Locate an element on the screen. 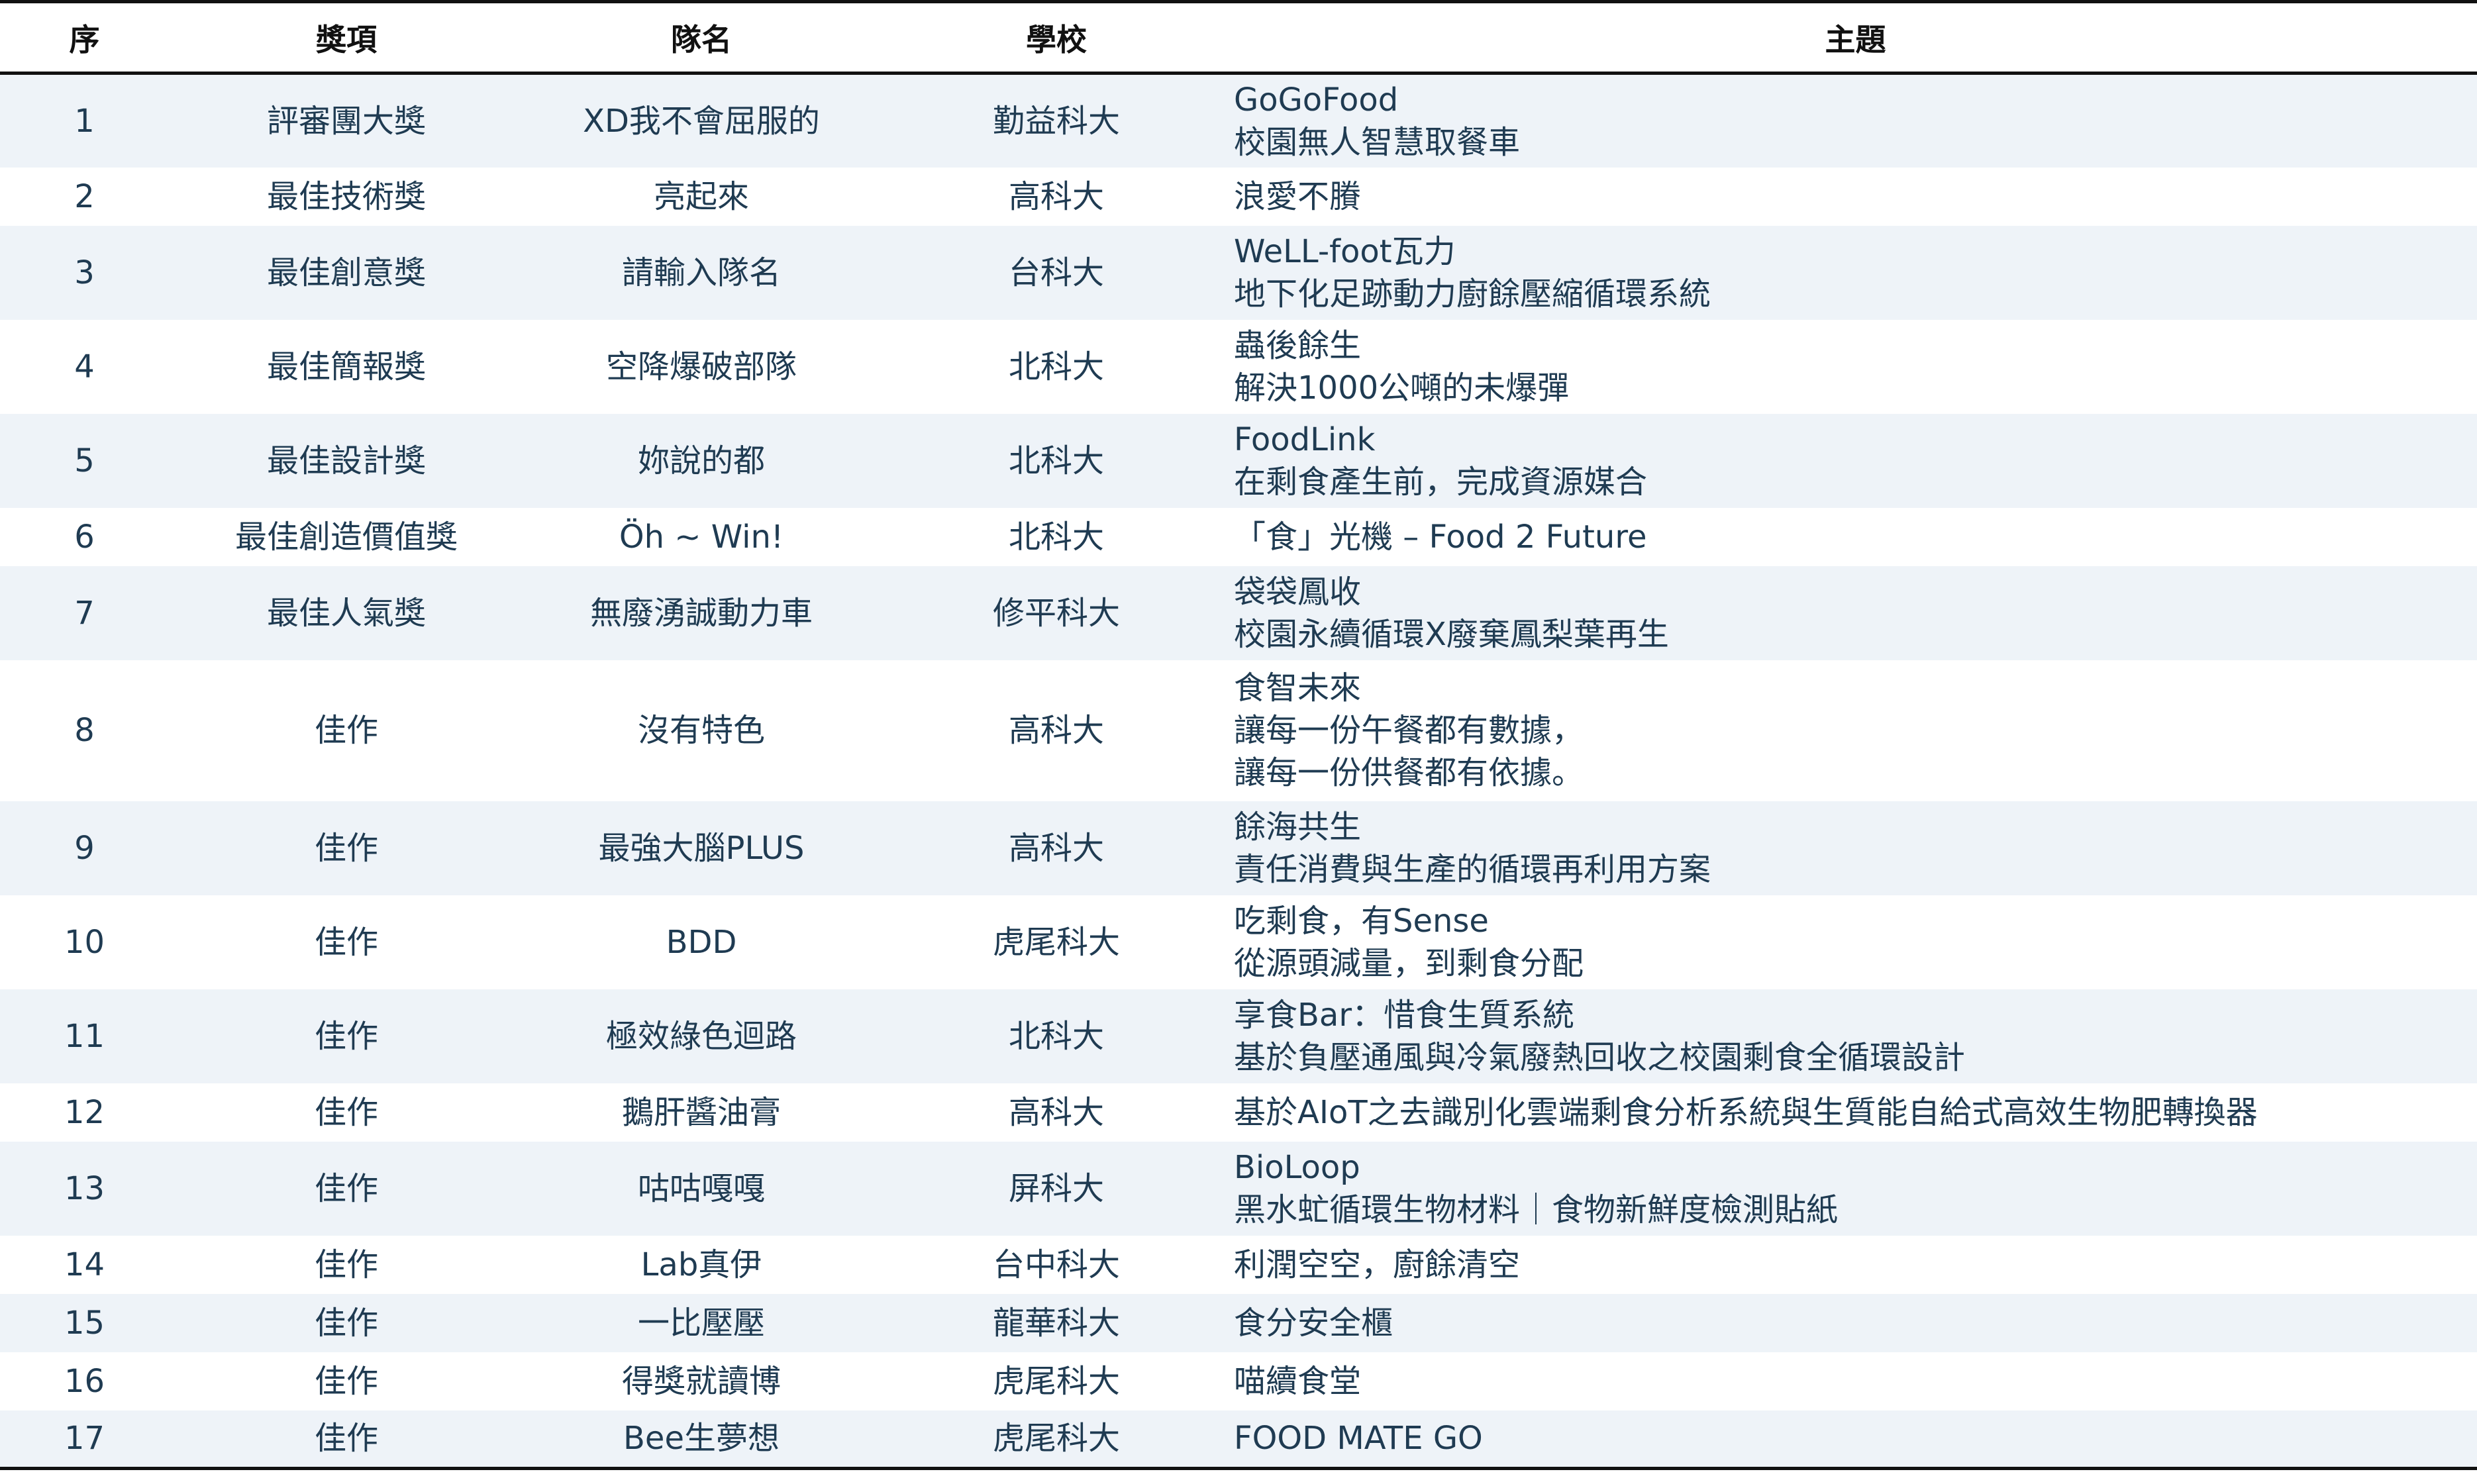 This screenshot has height=1484, width=2477. topic-line: GoGoFood is located at coordinates (1317, 100).